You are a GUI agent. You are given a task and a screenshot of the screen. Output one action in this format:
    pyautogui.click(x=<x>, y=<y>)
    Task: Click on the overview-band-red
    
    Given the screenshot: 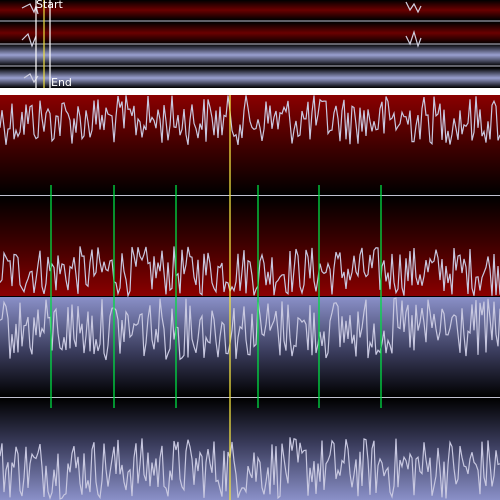 What is the action you would take?
    pyautogui.click(x=250, y=33)
    